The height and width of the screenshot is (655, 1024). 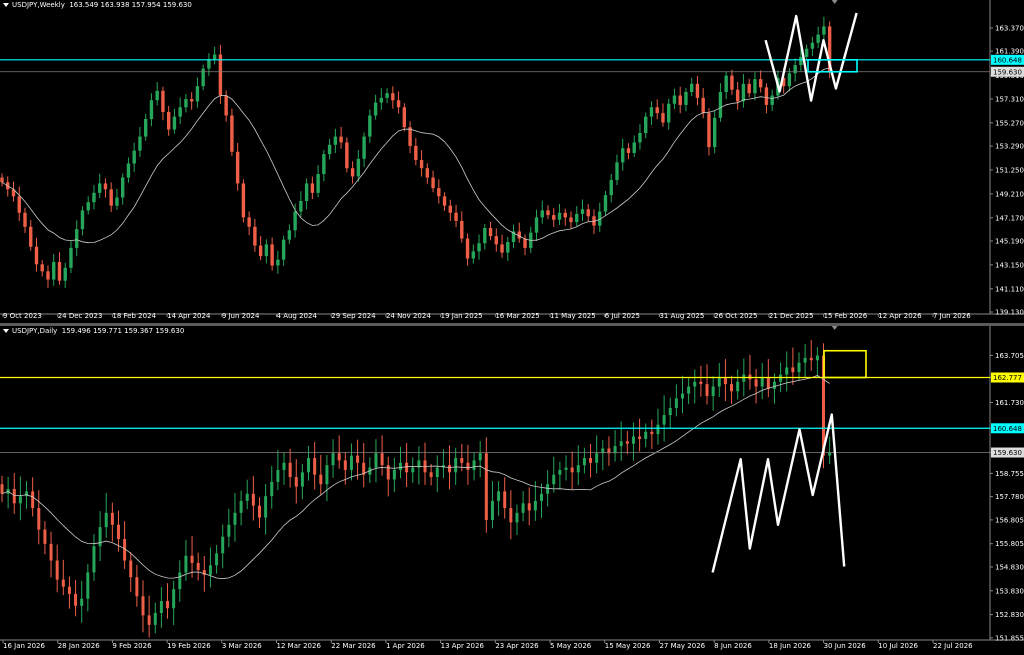 I want to click on price-level-tag-label: 160.648, so click(x=1007, y=60).